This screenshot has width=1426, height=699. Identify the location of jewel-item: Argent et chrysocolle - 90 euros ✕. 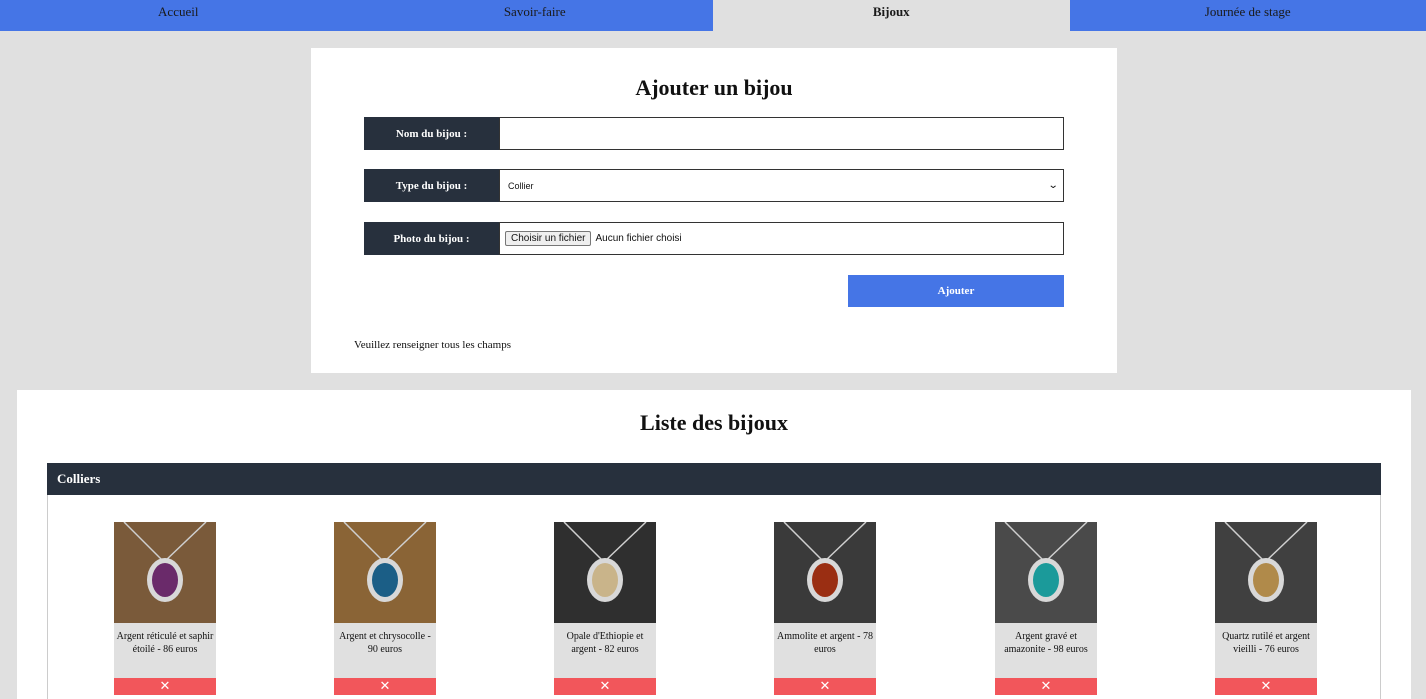
(385, 608).